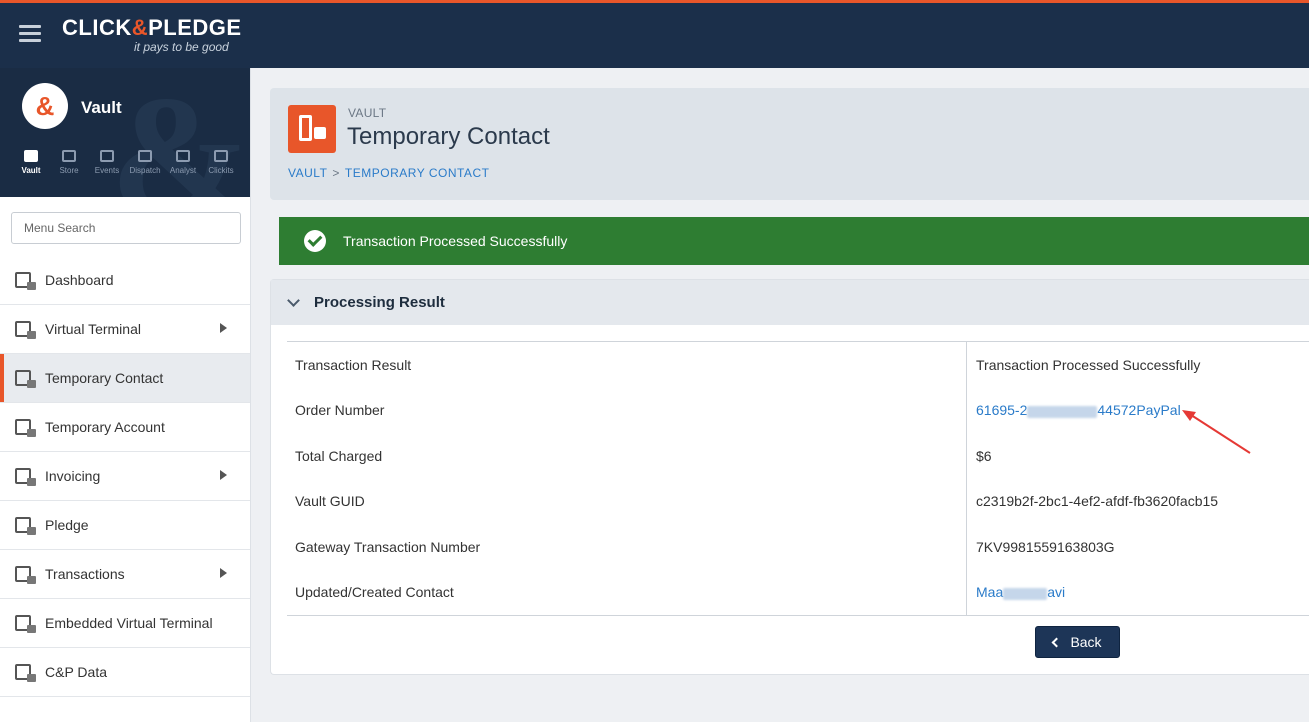  I want to click on breadcrumb-vault-link: VAULT, so click(307, 173).